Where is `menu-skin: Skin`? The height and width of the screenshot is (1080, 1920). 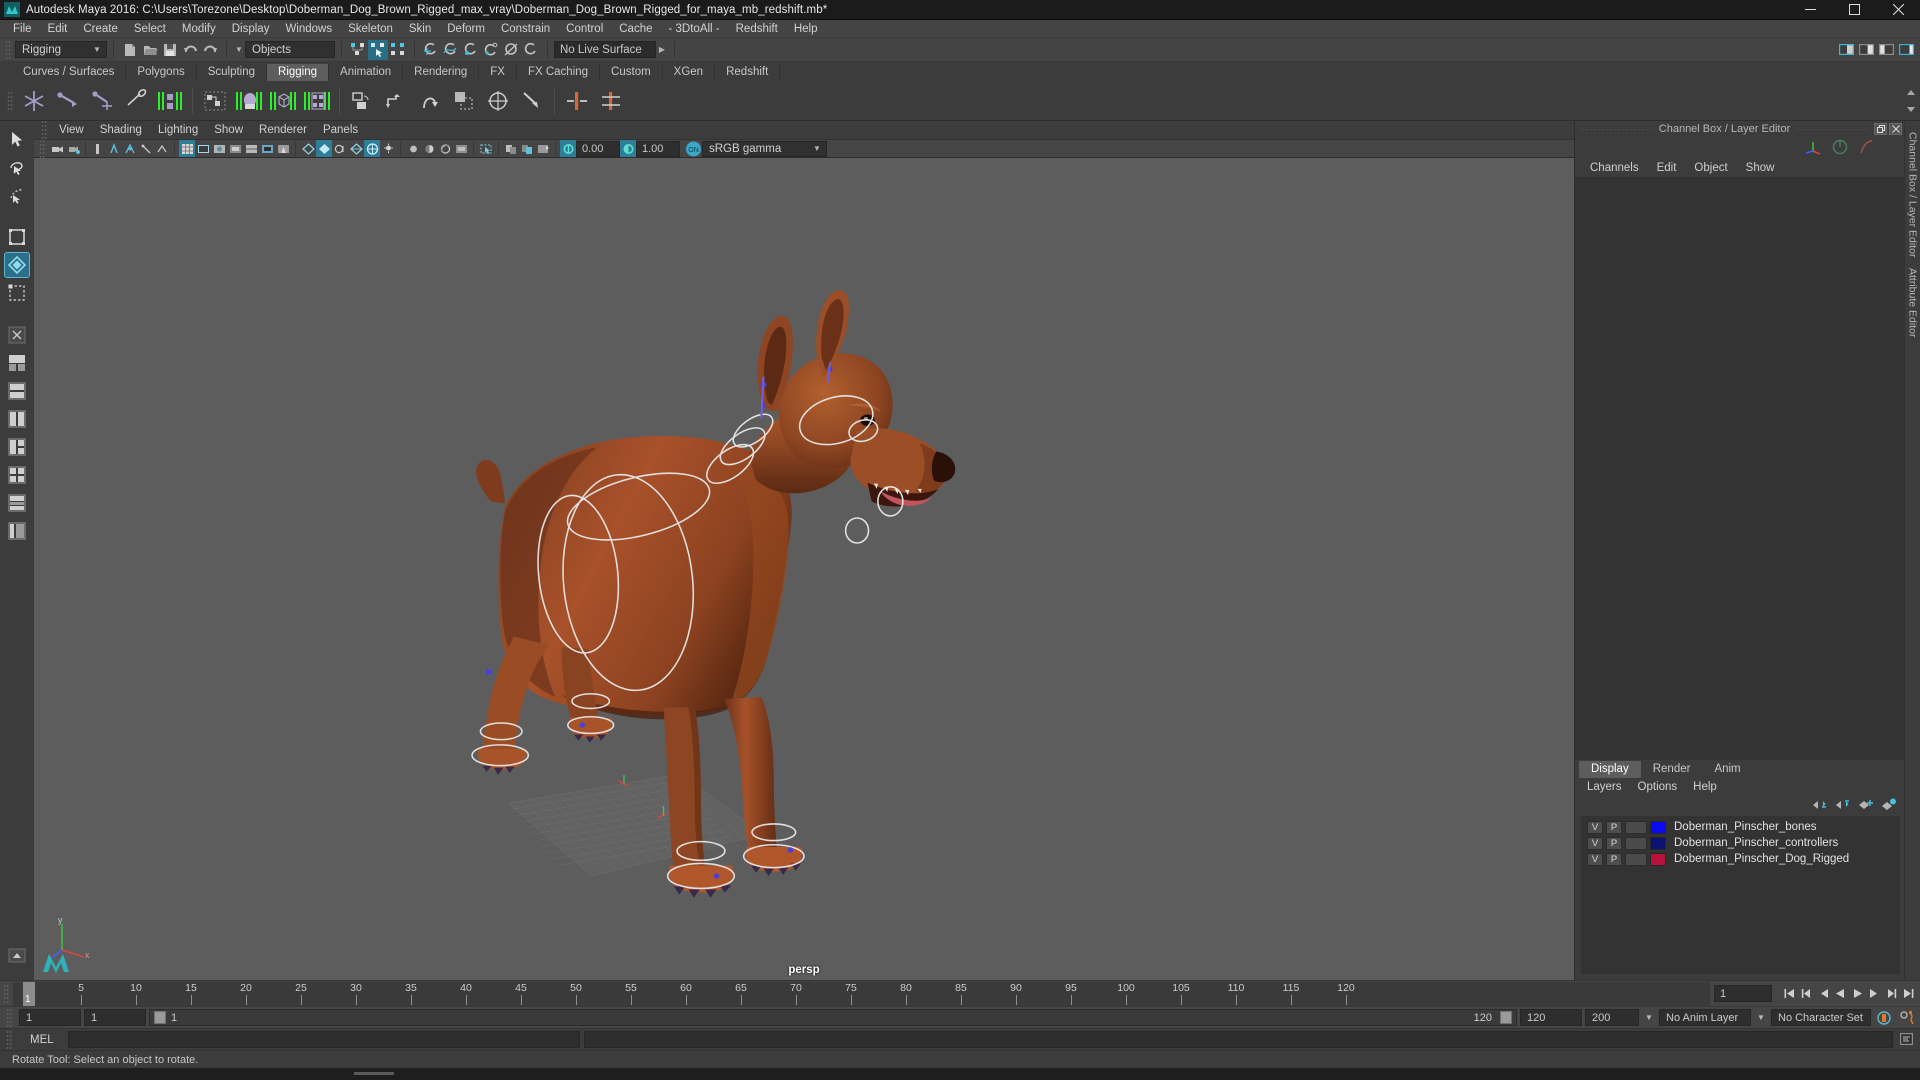
menu-skin: Skin is located at coordinates (420, 29).